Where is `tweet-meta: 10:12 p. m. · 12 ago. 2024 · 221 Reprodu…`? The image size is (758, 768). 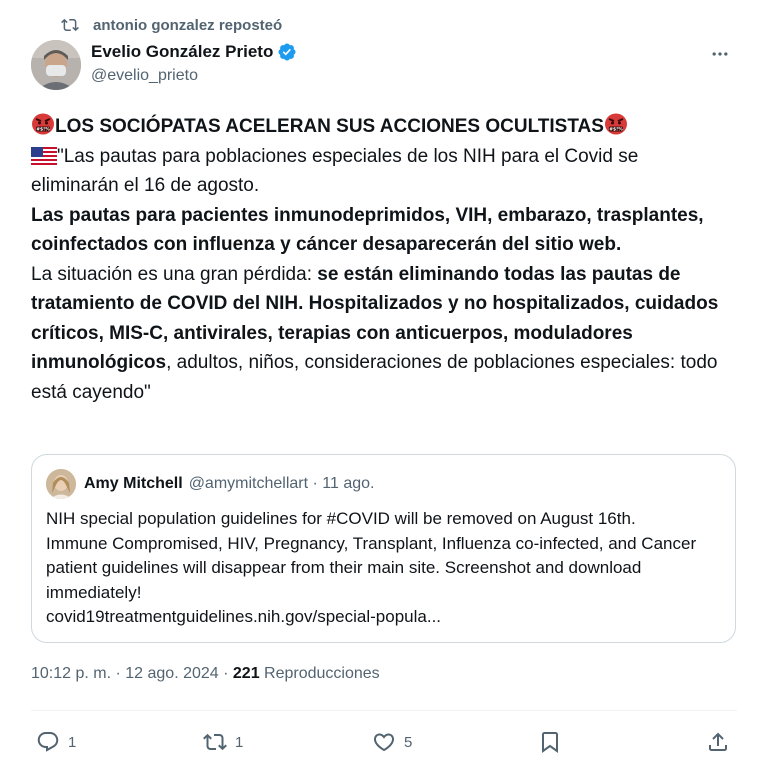 tweet-meta: 10:12 p. m. · 12 ago. 2024 · 221 Reprodu… is located at coordinates (205, 674).